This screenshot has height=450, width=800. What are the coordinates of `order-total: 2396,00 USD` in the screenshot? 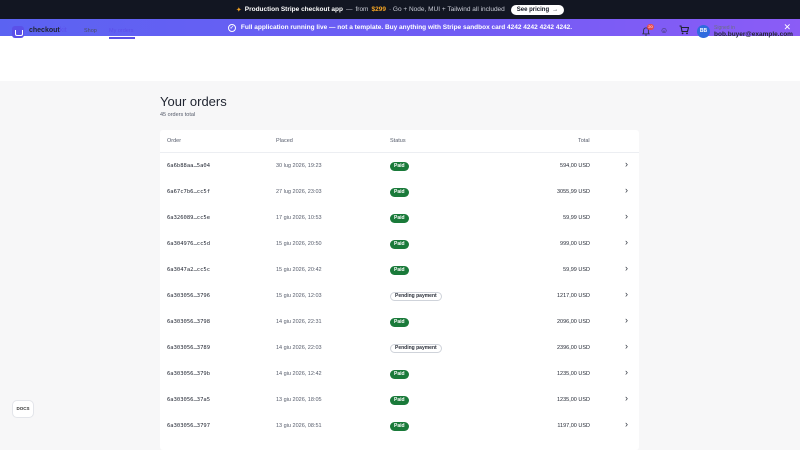 It's located at (573, 348).